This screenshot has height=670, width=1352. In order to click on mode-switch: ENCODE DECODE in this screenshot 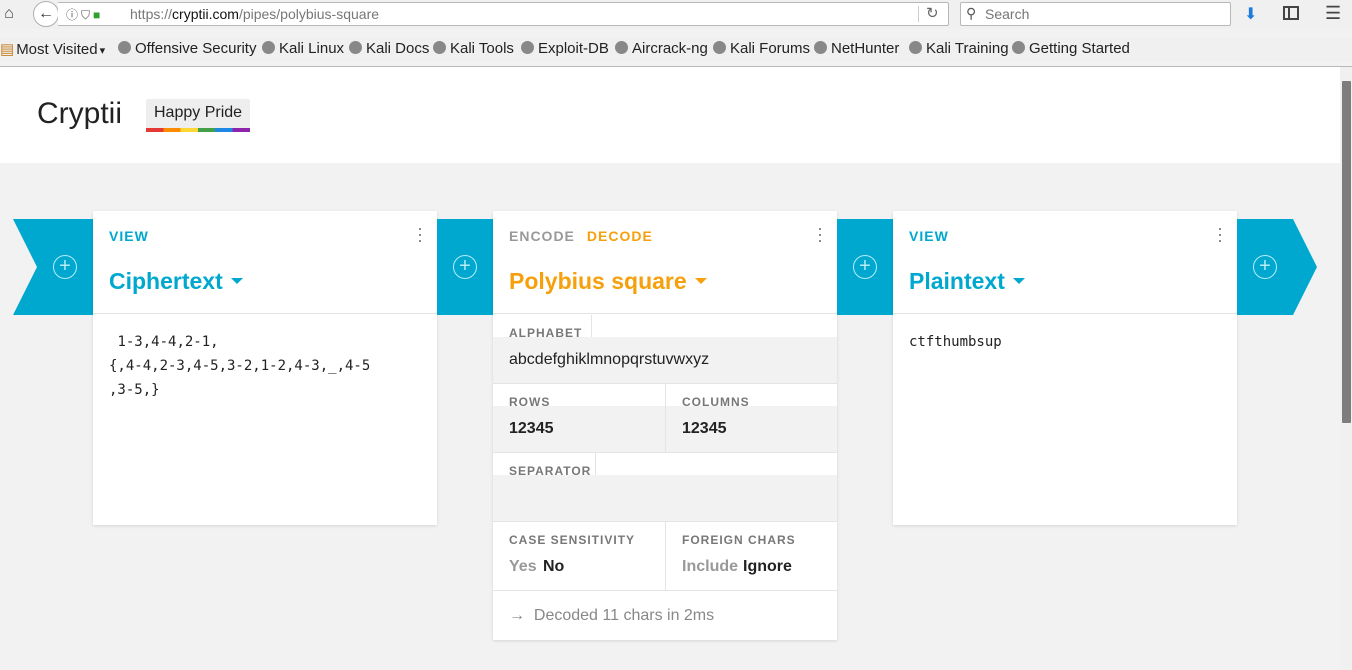, I will do `click(581, 236)`.